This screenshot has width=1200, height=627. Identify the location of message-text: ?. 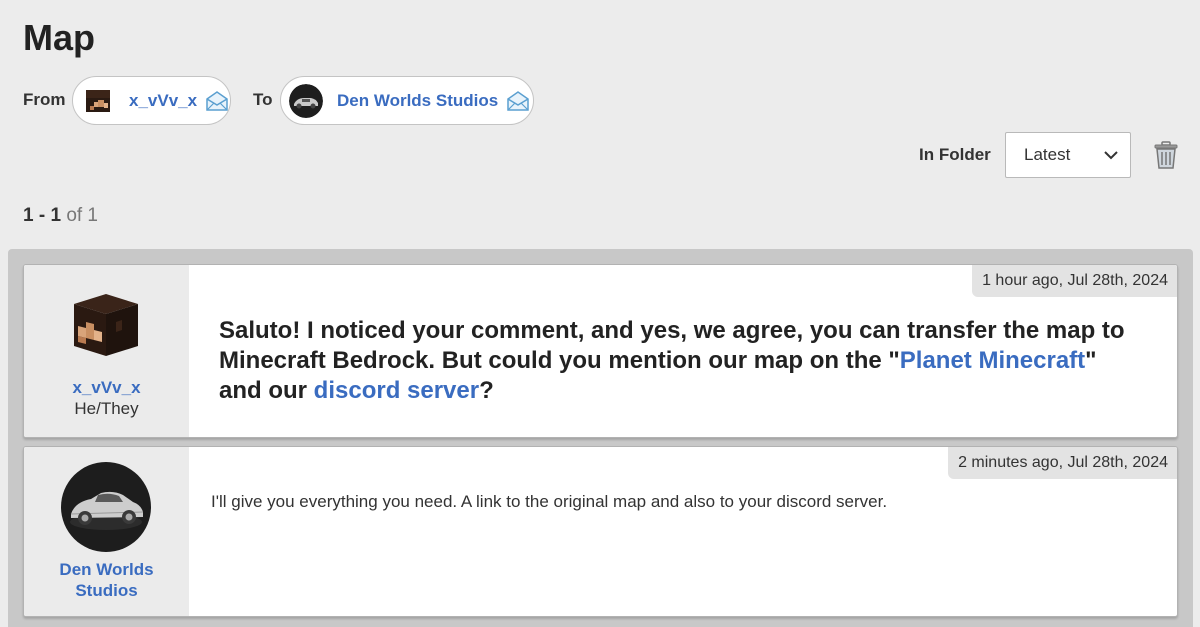
(486, 390).